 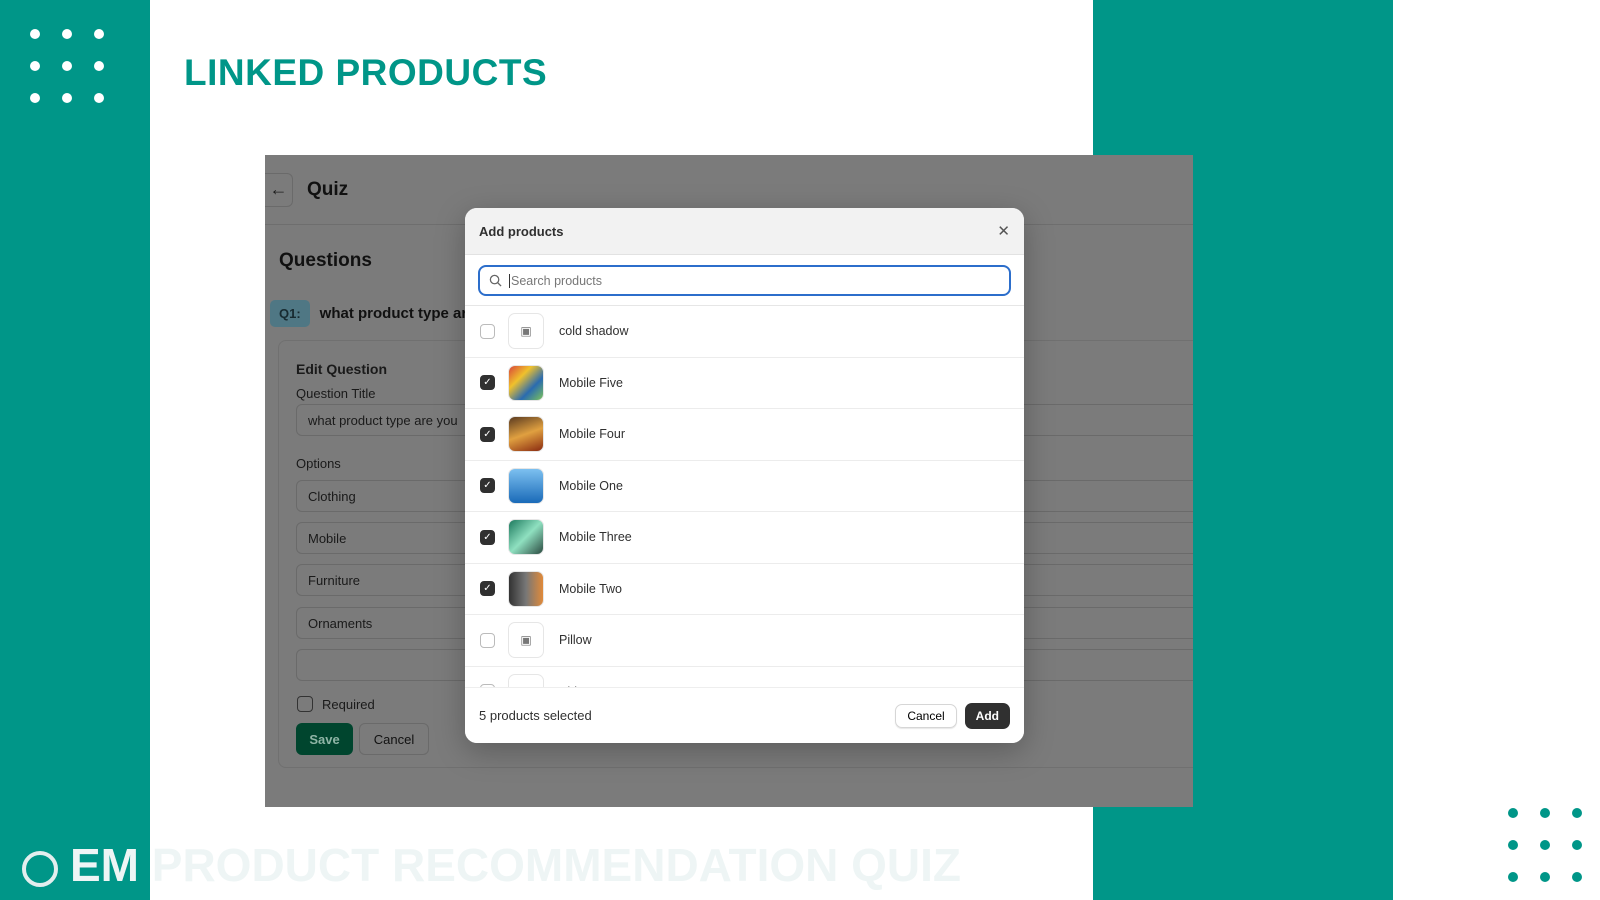 I want to click on page-title: LINKED PRODUCTS, so click(x=366, y=72).